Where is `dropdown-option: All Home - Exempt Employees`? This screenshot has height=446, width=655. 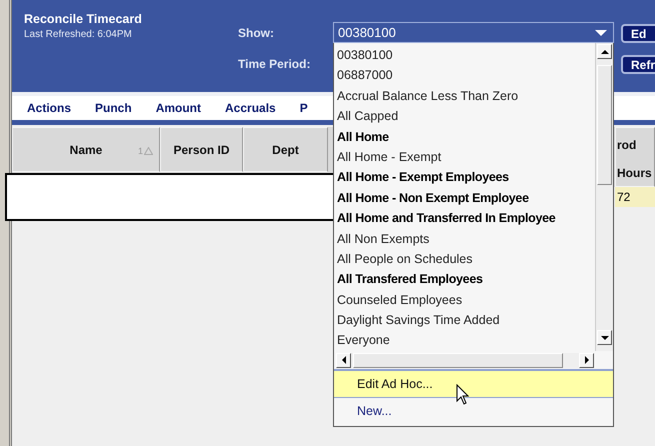
dropdown-option: All Home - Exempt Employees is located at coordinates (465, 177).